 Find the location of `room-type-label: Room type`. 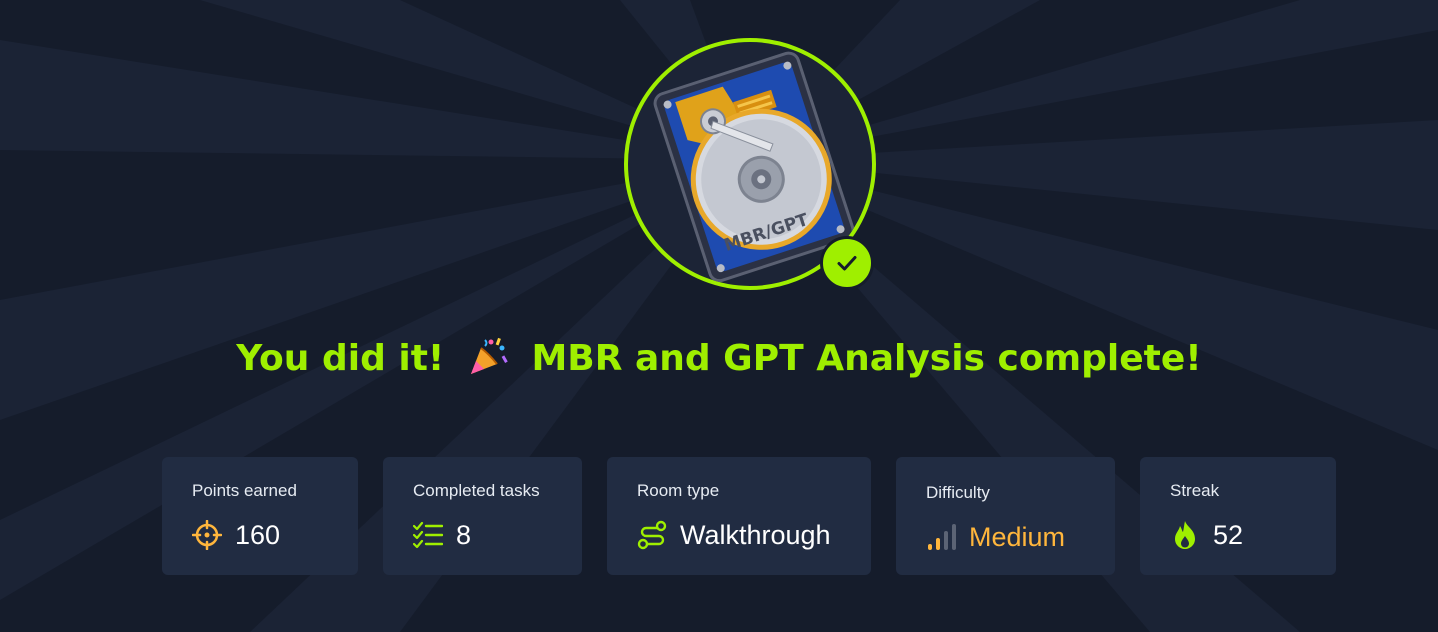

room-type-label: Room type is located at coordinates (678, 490).